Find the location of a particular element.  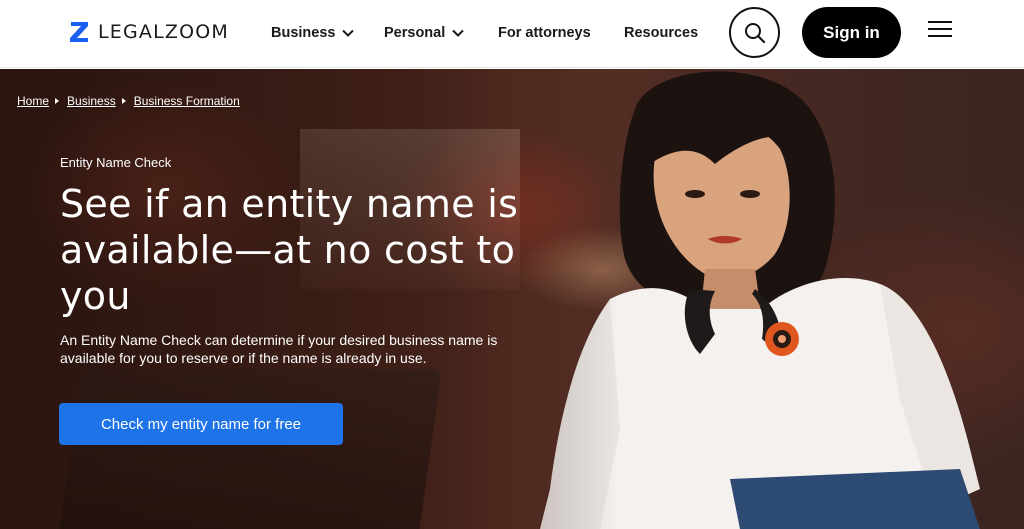

nav-business: Business is located at coordinates (313, 33).